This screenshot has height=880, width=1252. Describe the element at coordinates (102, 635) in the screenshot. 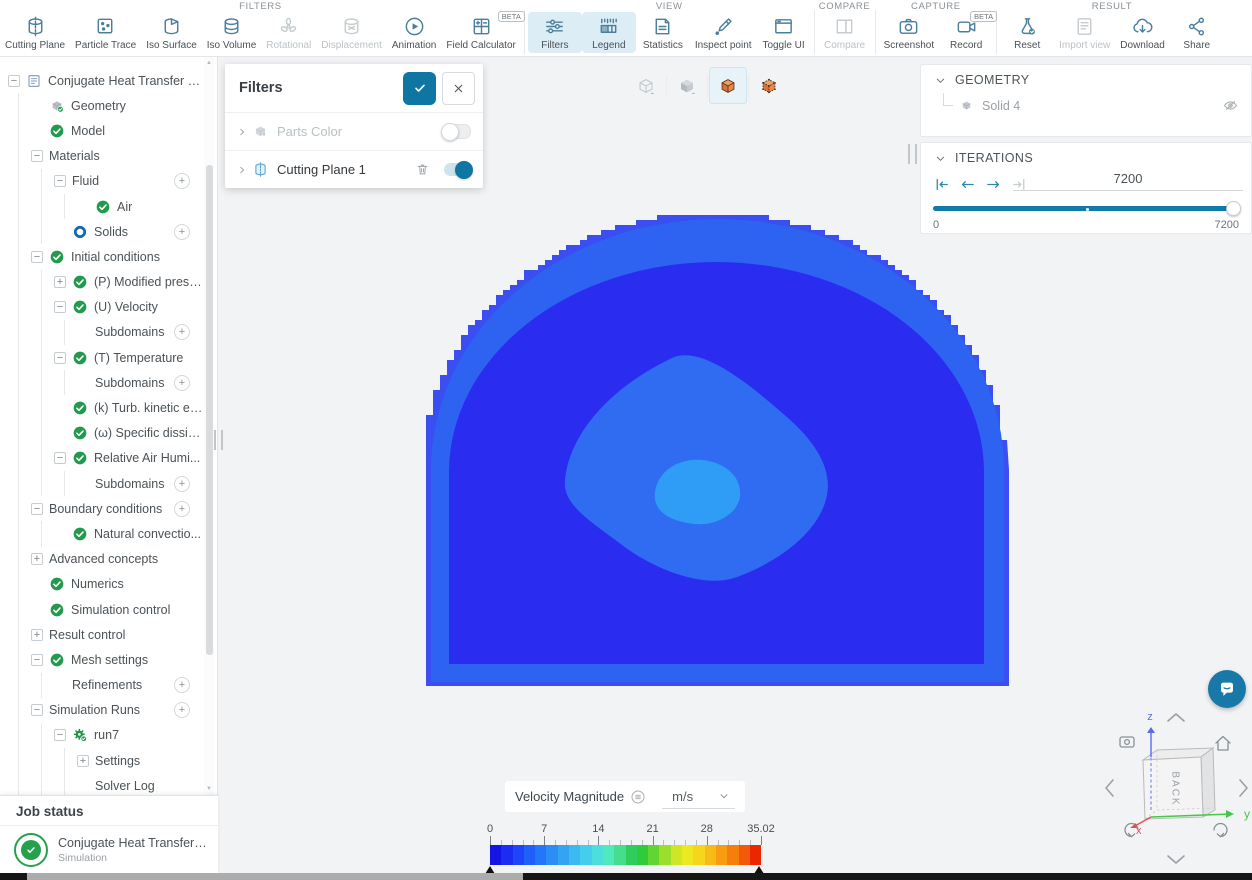

I see `tree-item-result-control: + Result control` at that location.